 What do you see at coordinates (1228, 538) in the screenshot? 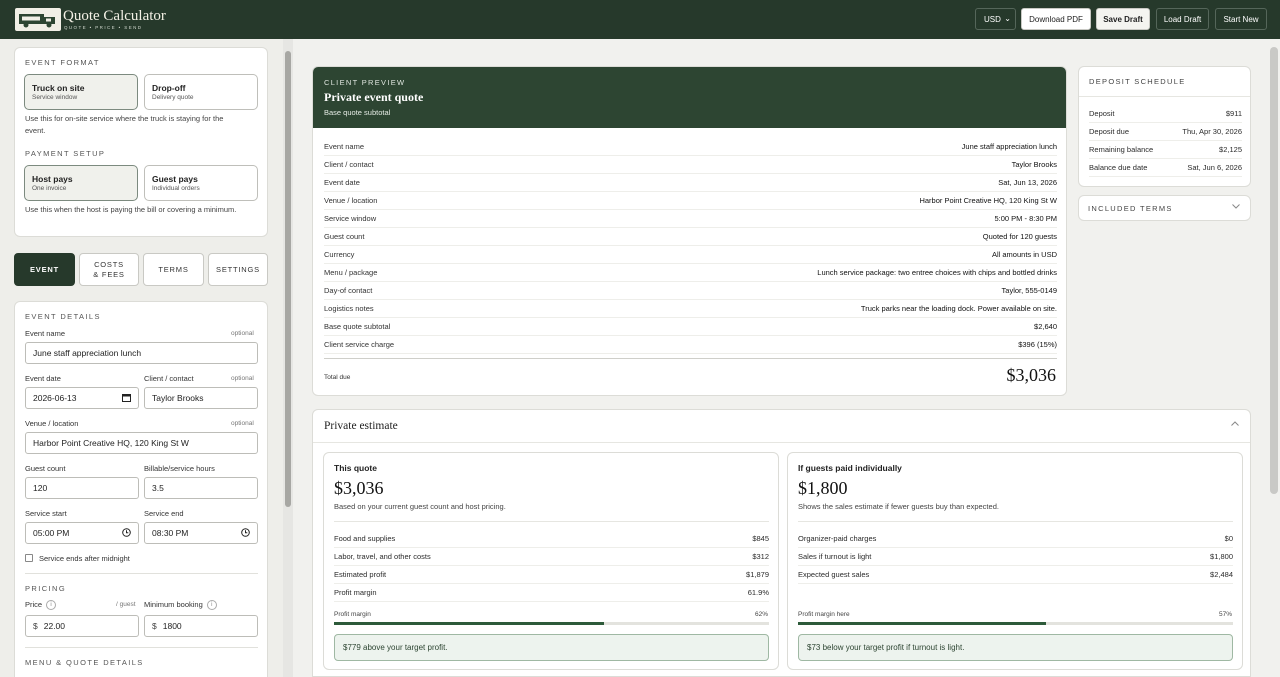
I see `row-value: $0` at bounding box center [1228, 538].